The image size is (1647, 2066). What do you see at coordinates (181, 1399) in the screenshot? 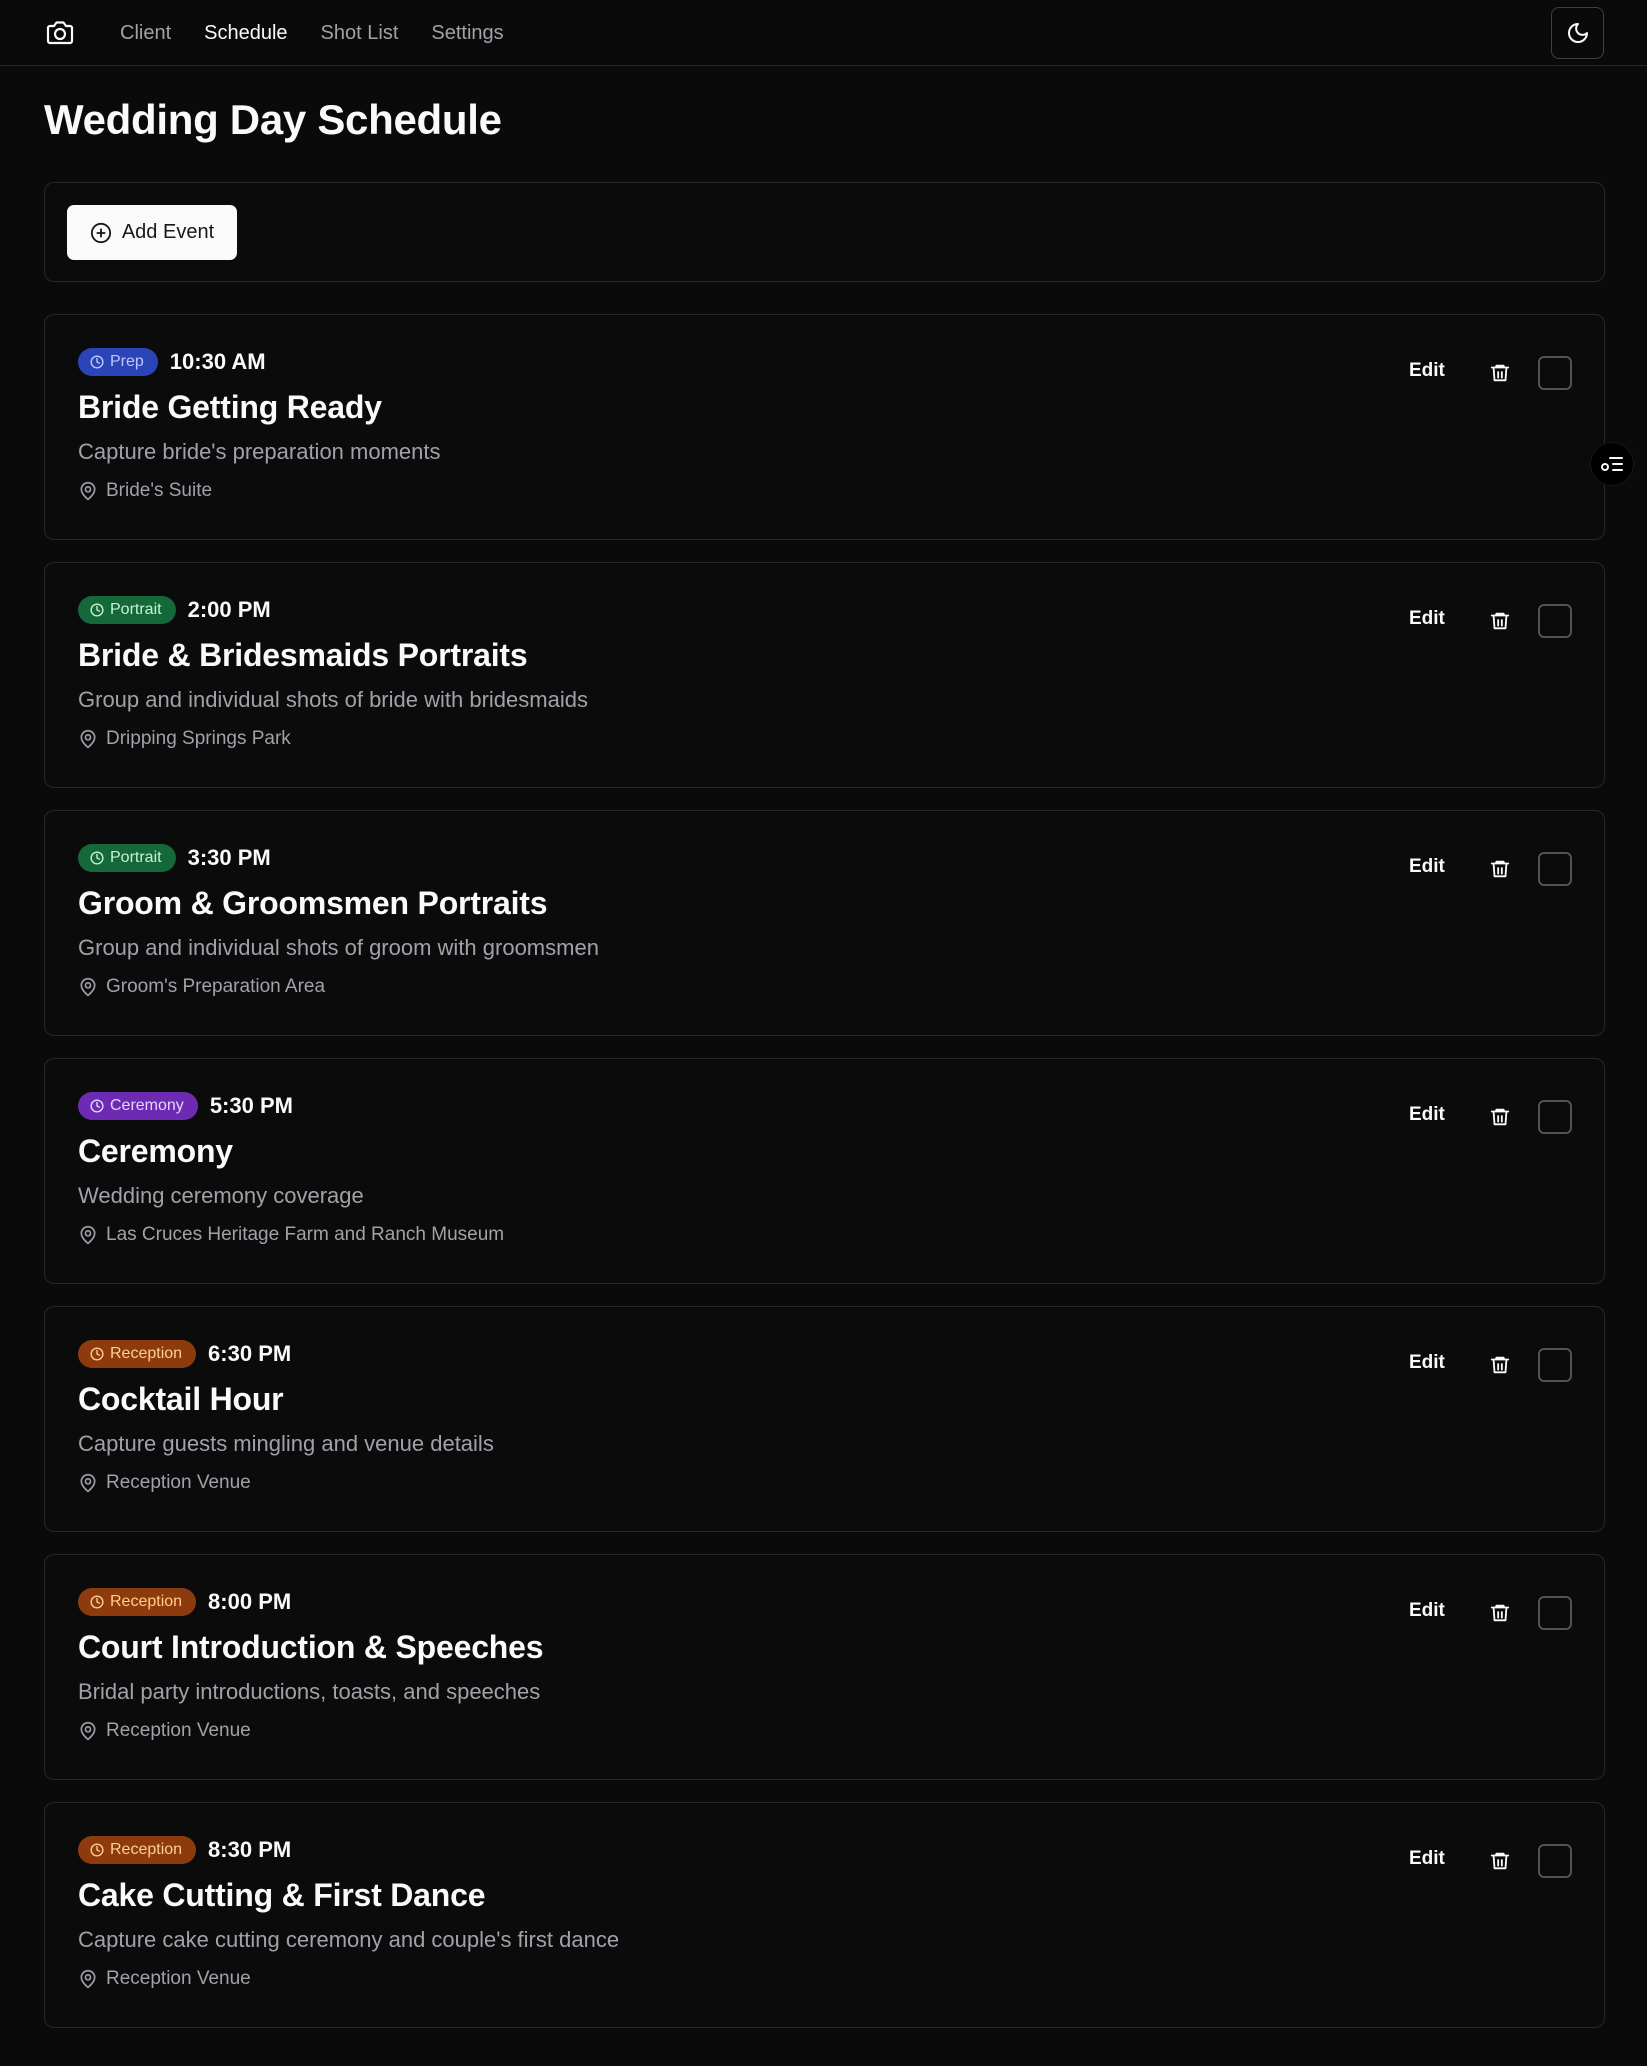
I see `event-title: Cocktail Hour` at bounding box center [181, 1399].